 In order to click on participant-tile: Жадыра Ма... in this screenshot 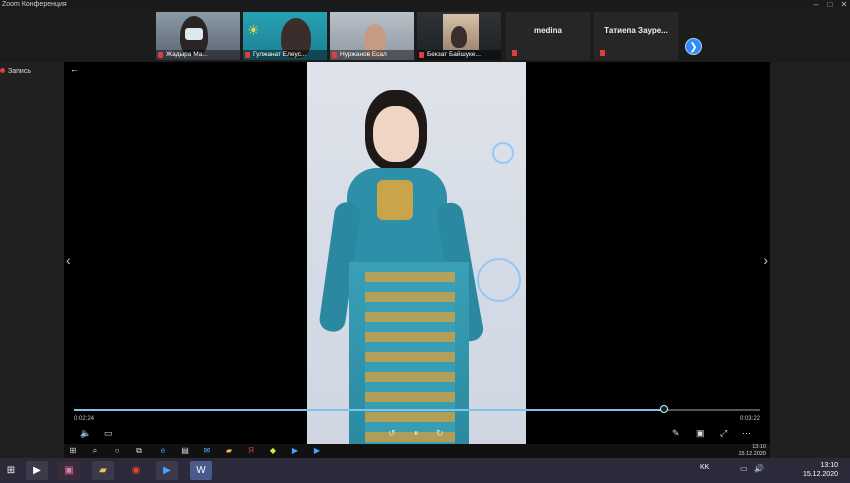, I will do `click(198, 36)`.